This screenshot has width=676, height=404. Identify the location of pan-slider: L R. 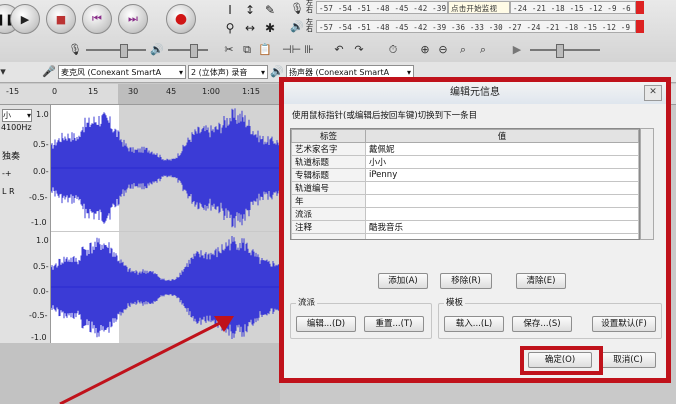
(8, 191).